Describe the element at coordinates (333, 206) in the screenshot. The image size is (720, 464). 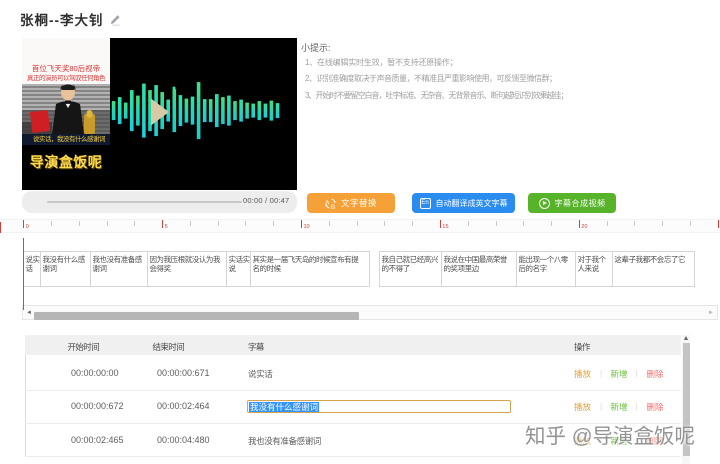
I see `svg-text: B` at that location.